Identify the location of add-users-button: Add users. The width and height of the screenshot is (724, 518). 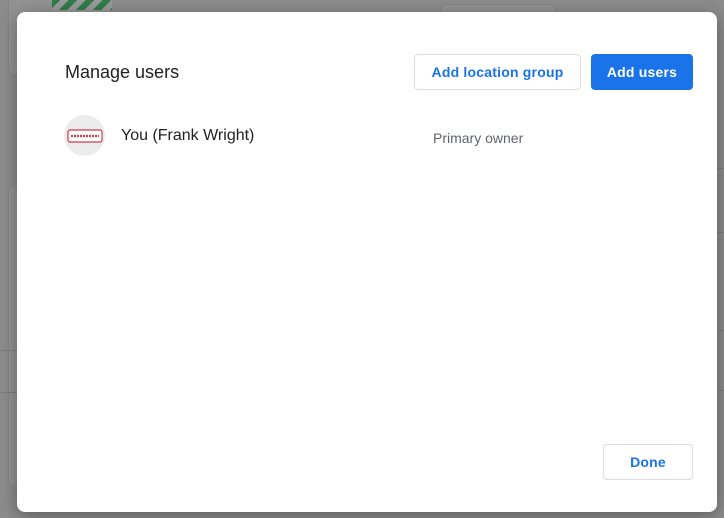
(642, 72).